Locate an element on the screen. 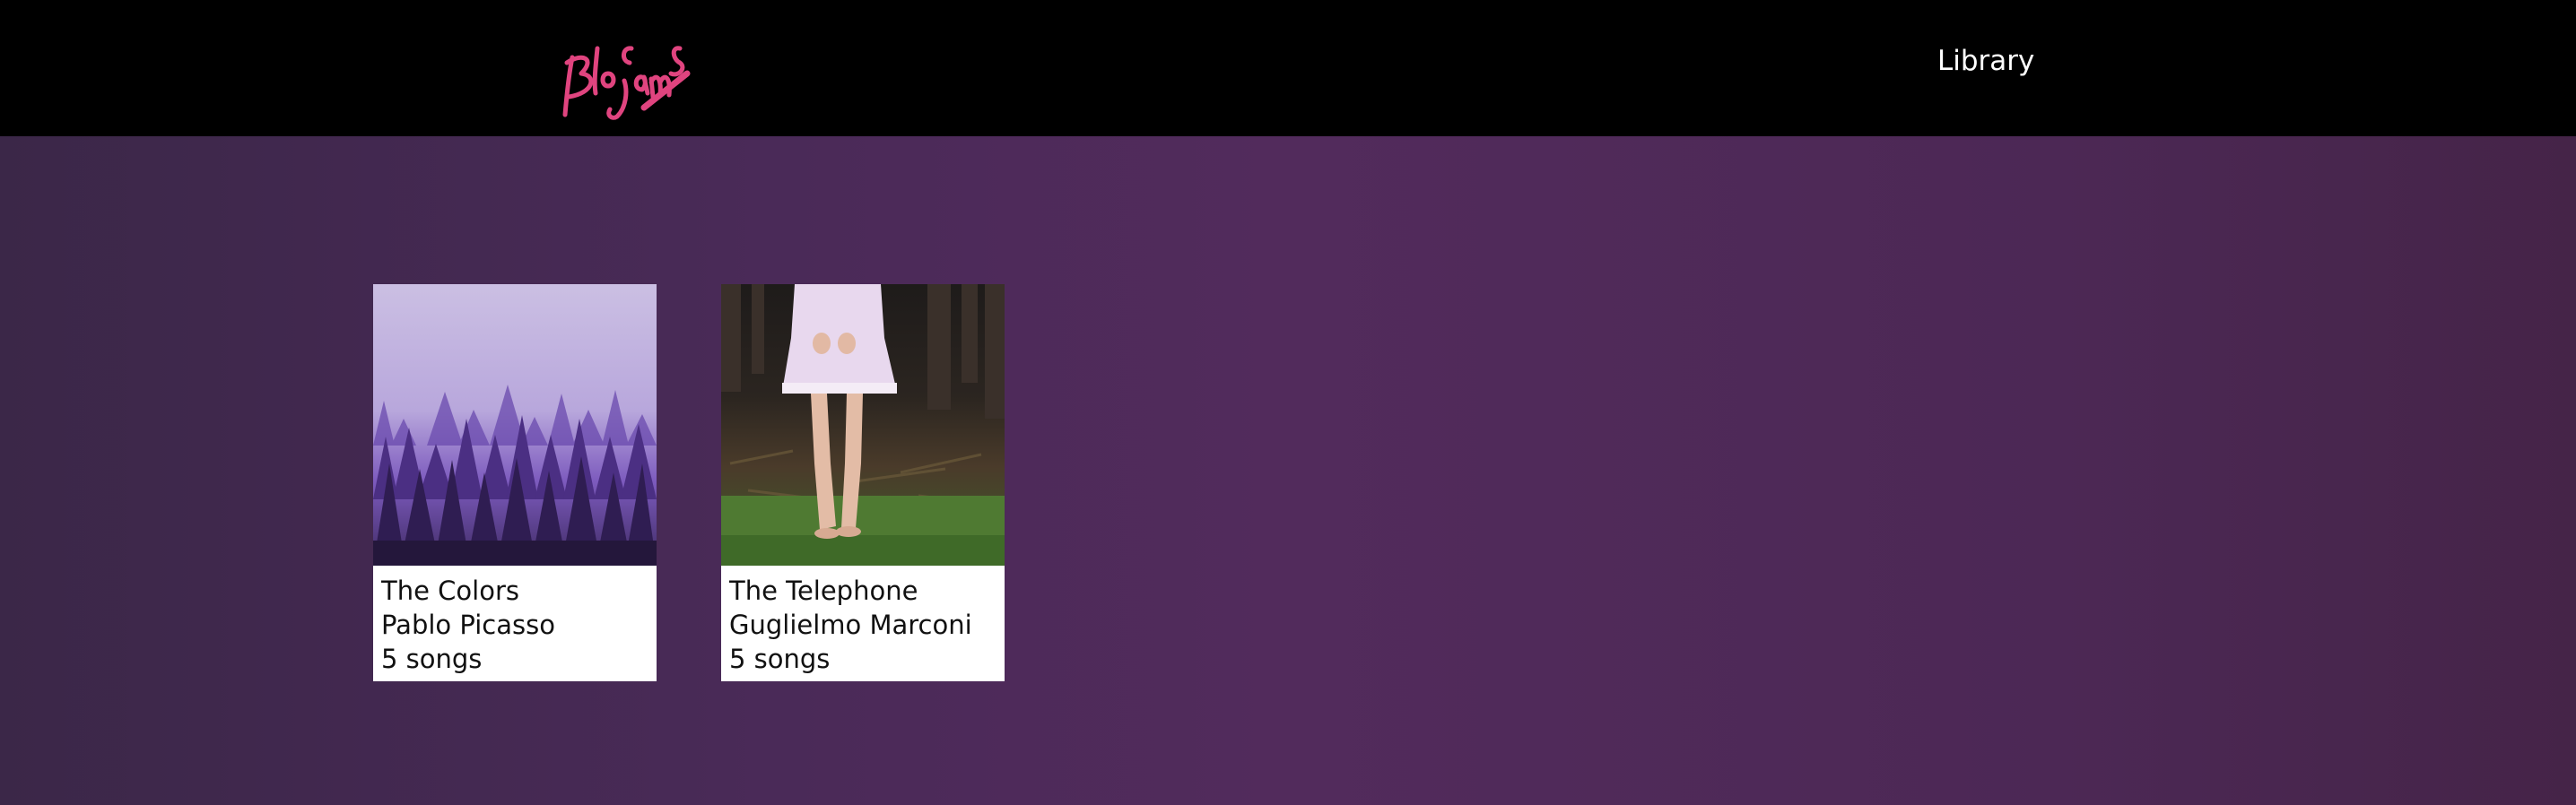  girl-in-dress-forest-image-icon is located at coordinates (863, 425).